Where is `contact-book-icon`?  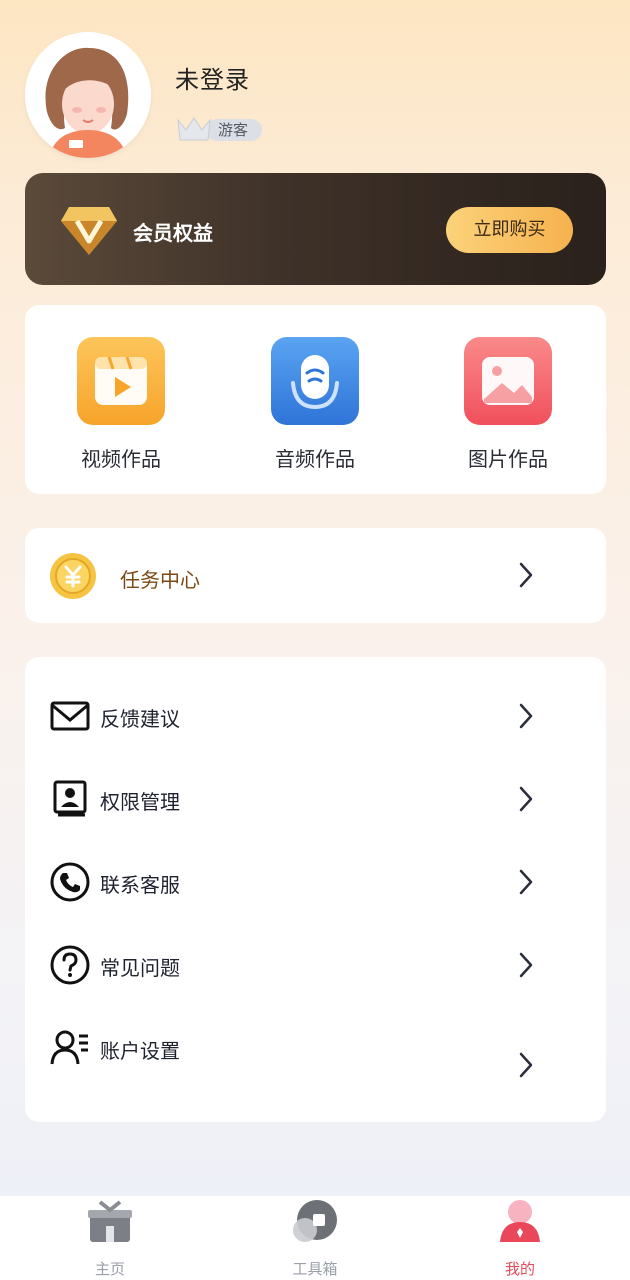 contact-book-icon is located at coordinates (70, 798).